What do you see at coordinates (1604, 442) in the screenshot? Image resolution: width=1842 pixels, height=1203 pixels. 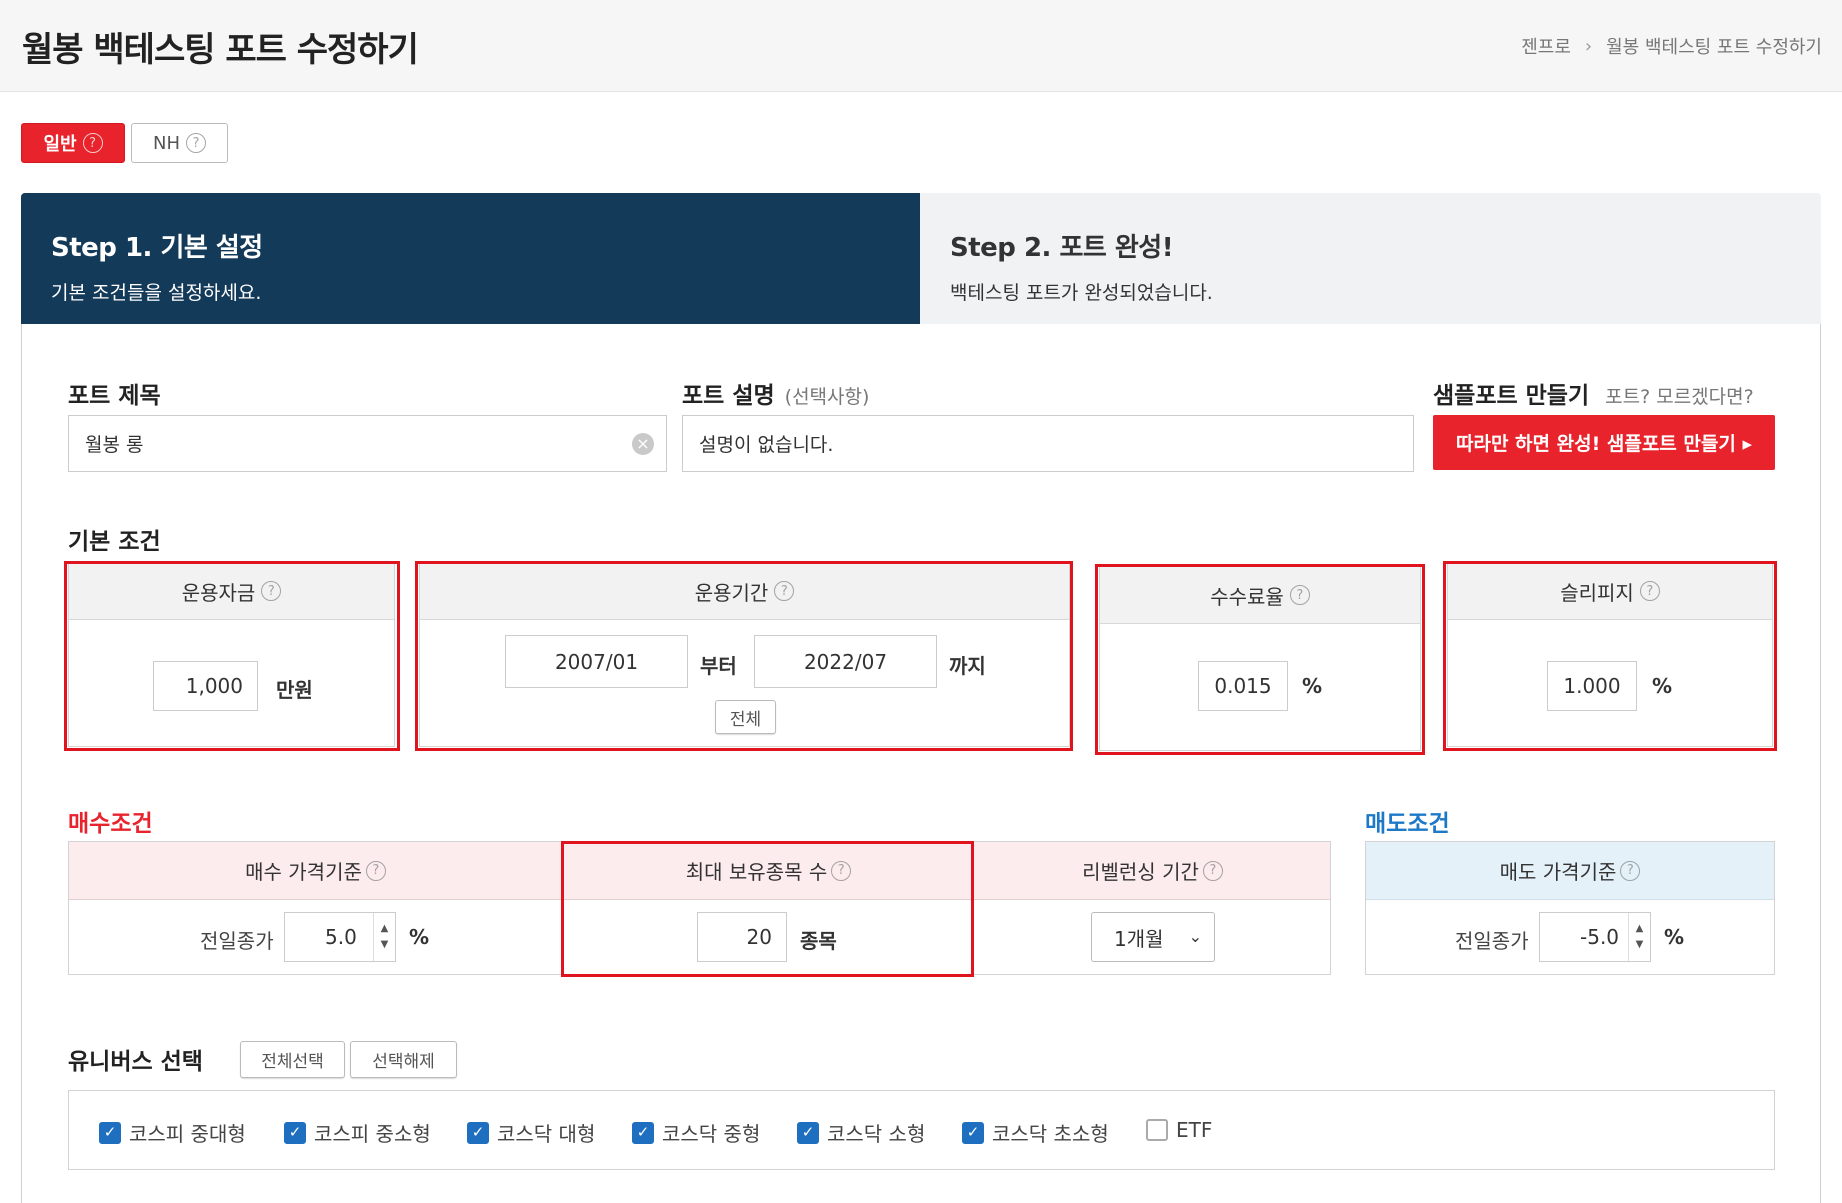 I see `sample-port-button: 따라만 하면 완성! 샘플포트 만들기 ▸` at bounding box center [1604, 442].